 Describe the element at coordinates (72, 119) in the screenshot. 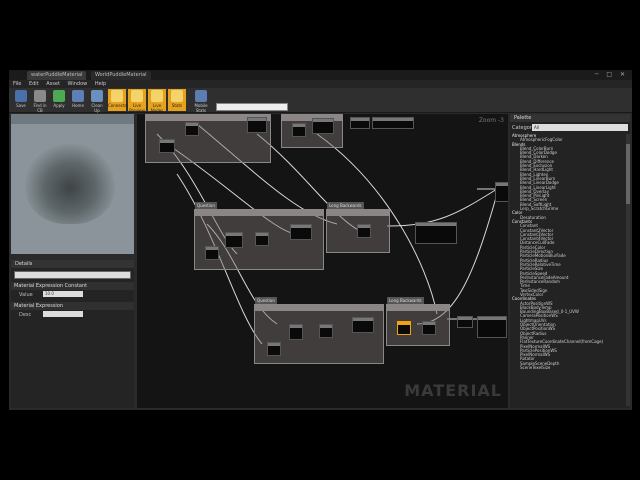

I see `viewport-toolbar` at that location.